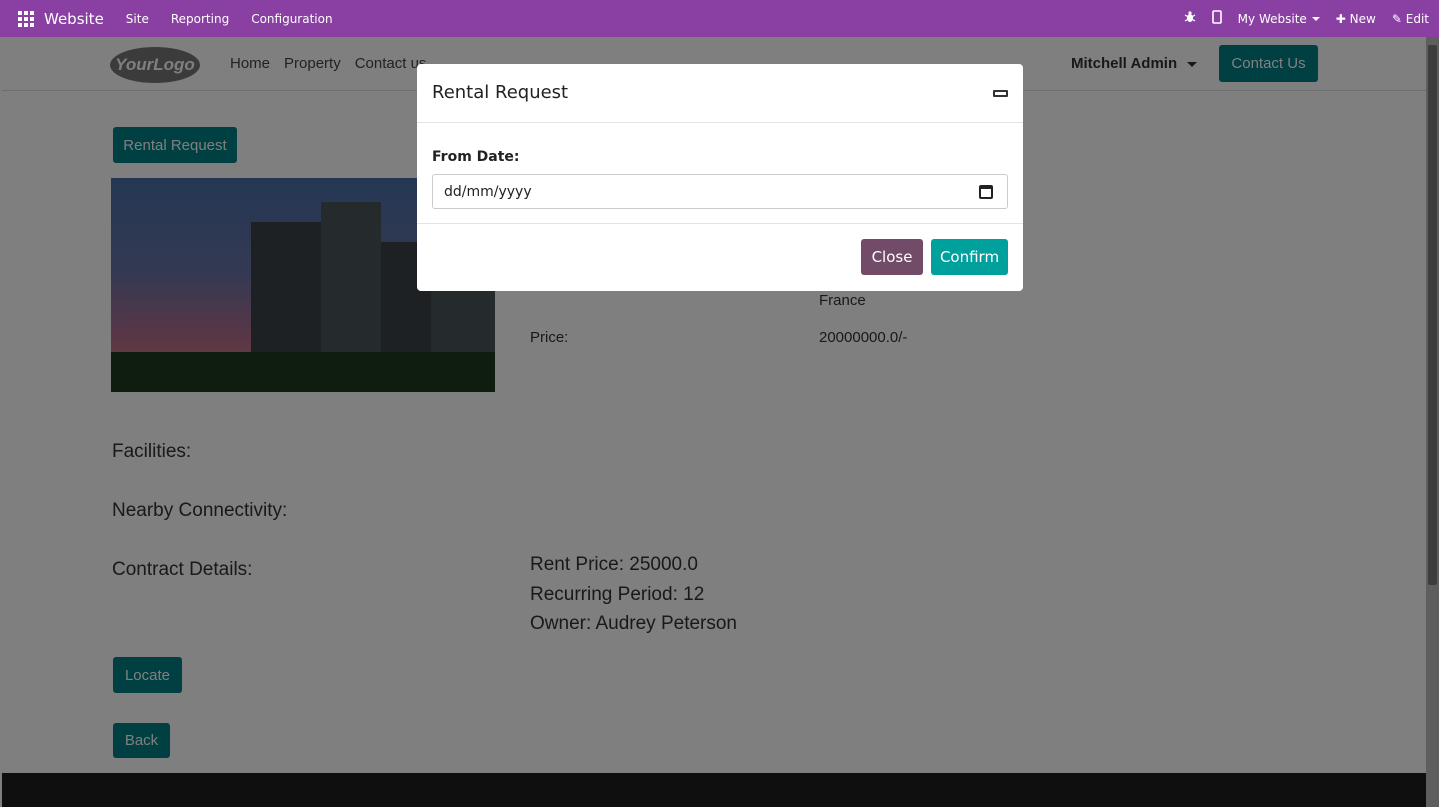  I want to click on dialog-footer: Close Confirm, so click(720, 257).